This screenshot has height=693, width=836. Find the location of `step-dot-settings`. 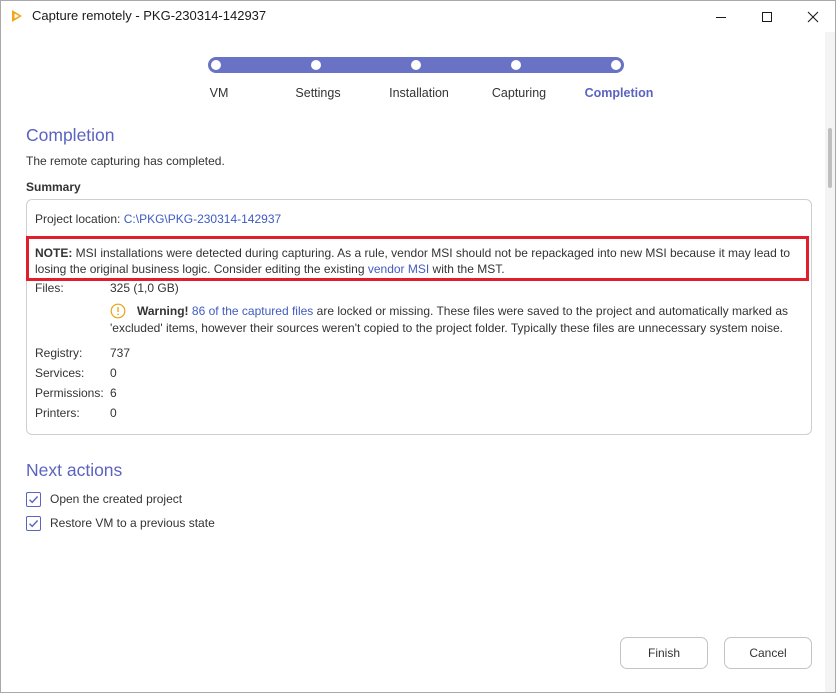

step-dot-settings is located at coordinates (316, 65).